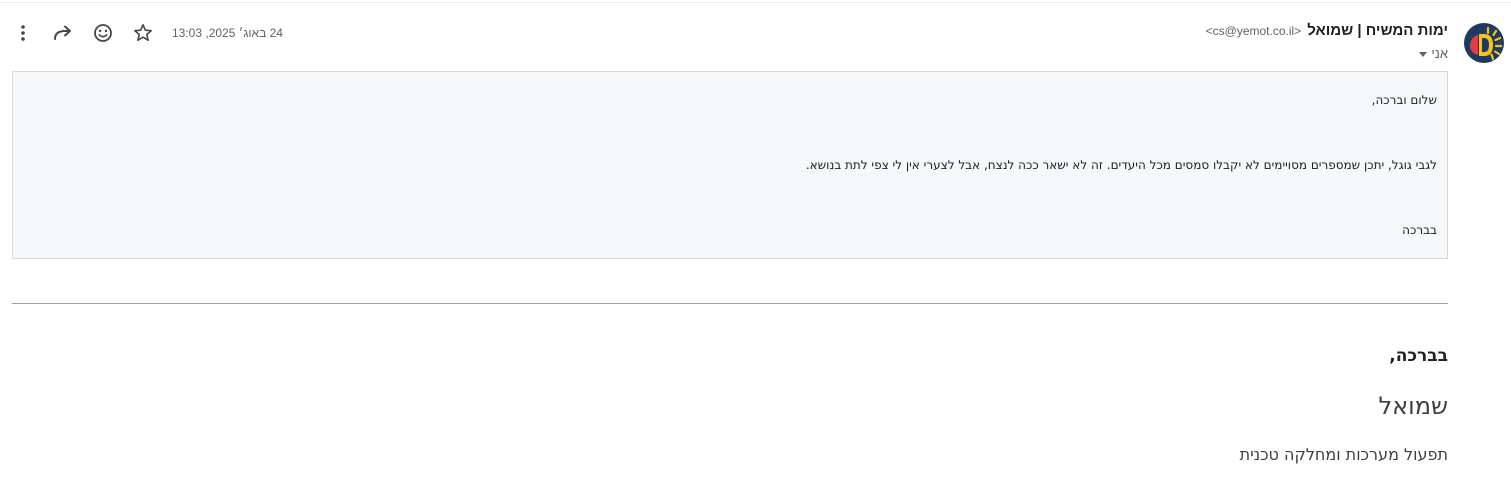 Image resolution: width=1511 pixels, height=484 pixels. What do you see at coordinates (730, 303) in the screenshot?
I see `signature-divider` at bounding box center [730, 303].